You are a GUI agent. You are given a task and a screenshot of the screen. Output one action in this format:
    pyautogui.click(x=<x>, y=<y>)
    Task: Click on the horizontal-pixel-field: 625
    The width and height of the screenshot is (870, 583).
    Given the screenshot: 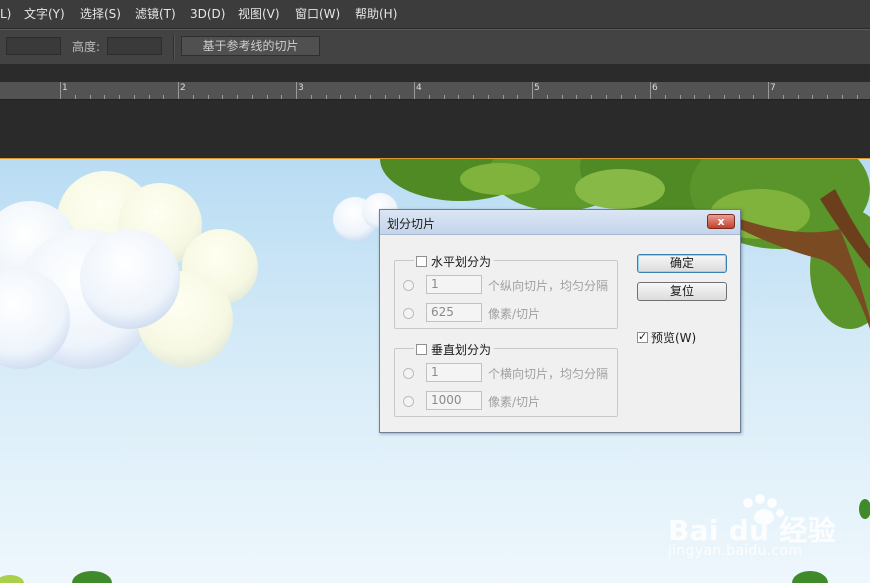 What is the action you would take?
    pyautogui.click(x=454, y=312)
    